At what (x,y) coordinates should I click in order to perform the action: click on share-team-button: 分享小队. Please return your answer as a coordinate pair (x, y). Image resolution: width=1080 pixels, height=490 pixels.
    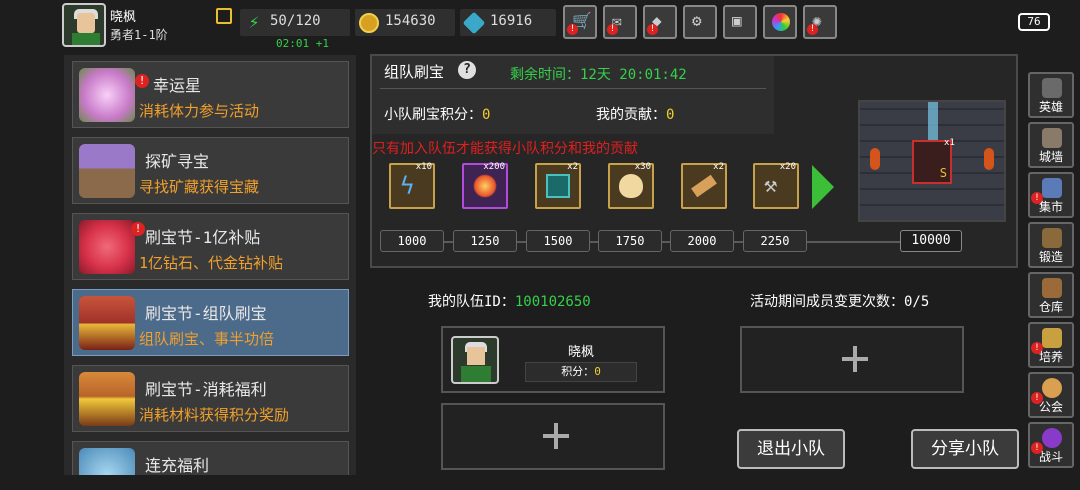
    Looking at the image, I should click on (965, 449).